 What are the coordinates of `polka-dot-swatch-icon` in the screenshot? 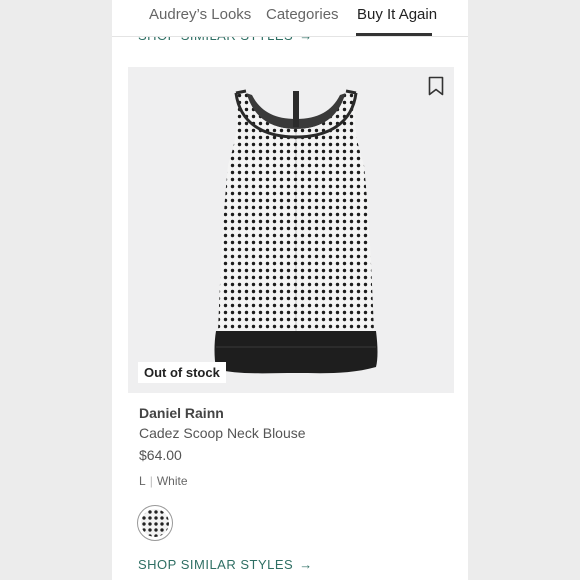 It's located at (155, 523).